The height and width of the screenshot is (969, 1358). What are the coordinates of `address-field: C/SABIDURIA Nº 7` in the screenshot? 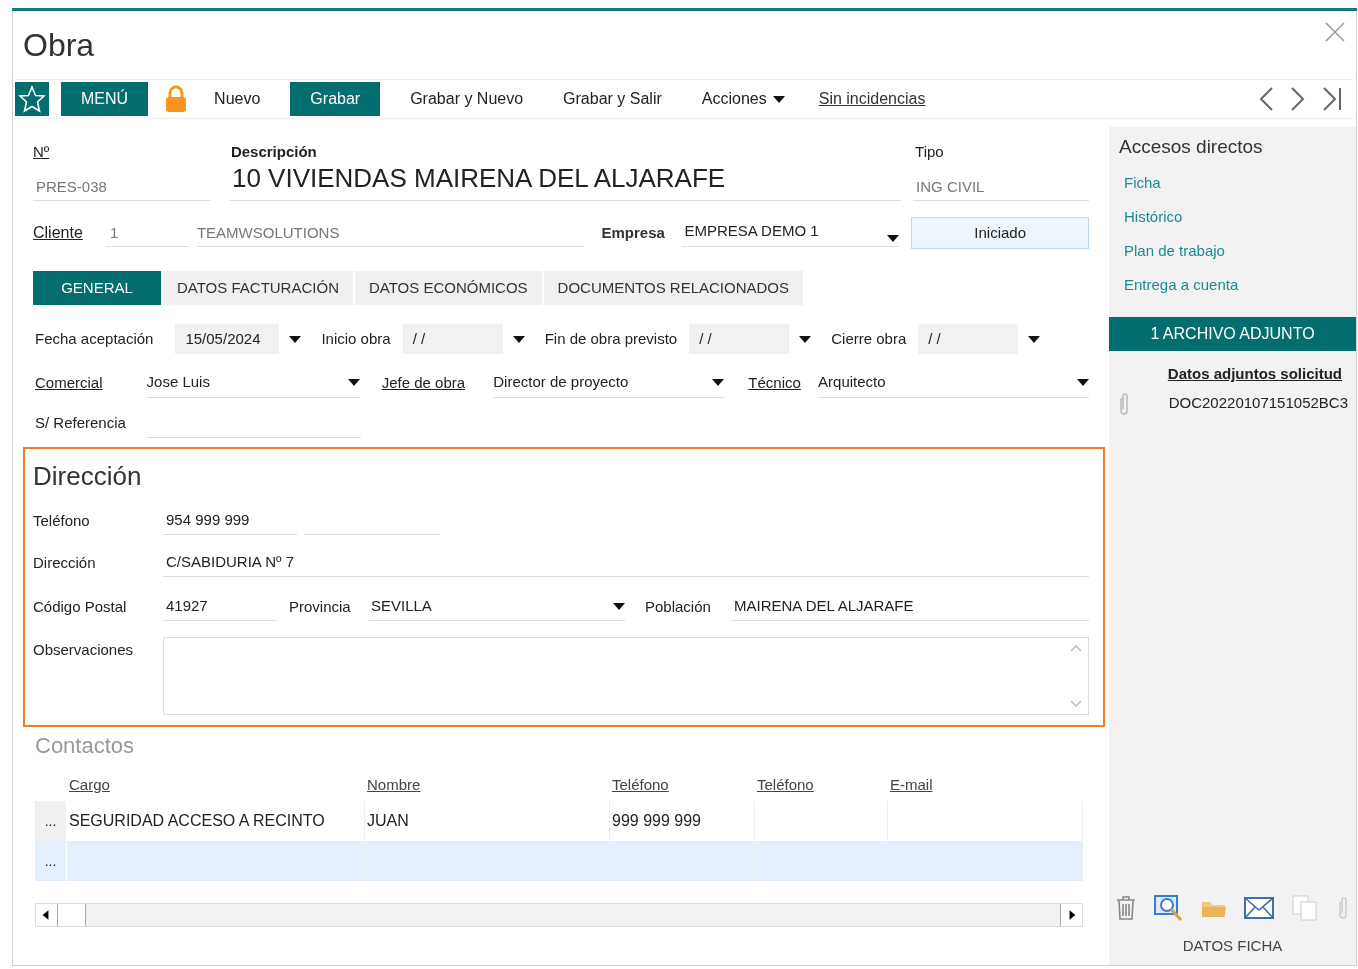 It's located at (626, 563).